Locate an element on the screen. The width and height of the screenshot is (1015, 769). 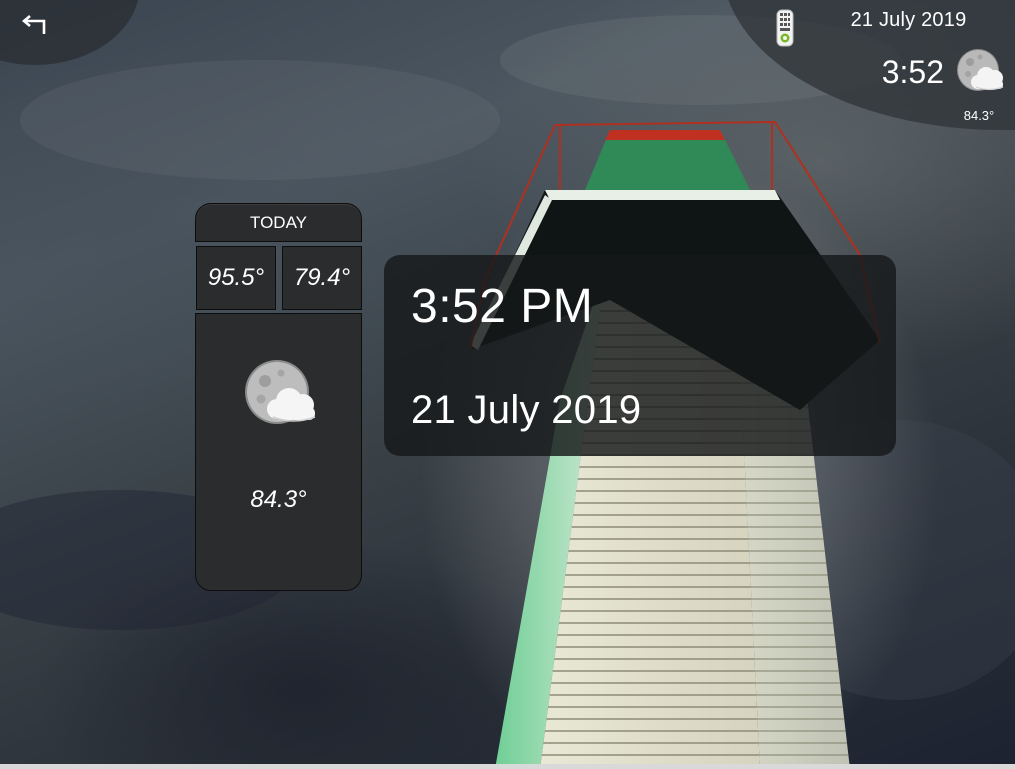
clock-panel: 3:52 PM 21 July 2019 is located at coordinates (640, 355).